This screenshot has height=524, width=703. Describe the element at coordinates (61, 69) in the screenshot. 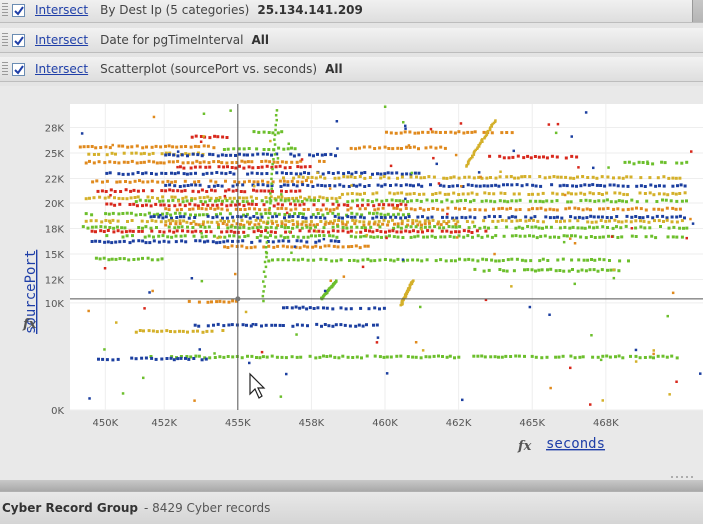

I see `intersect-link-scatterplot: Intersect` at that location.